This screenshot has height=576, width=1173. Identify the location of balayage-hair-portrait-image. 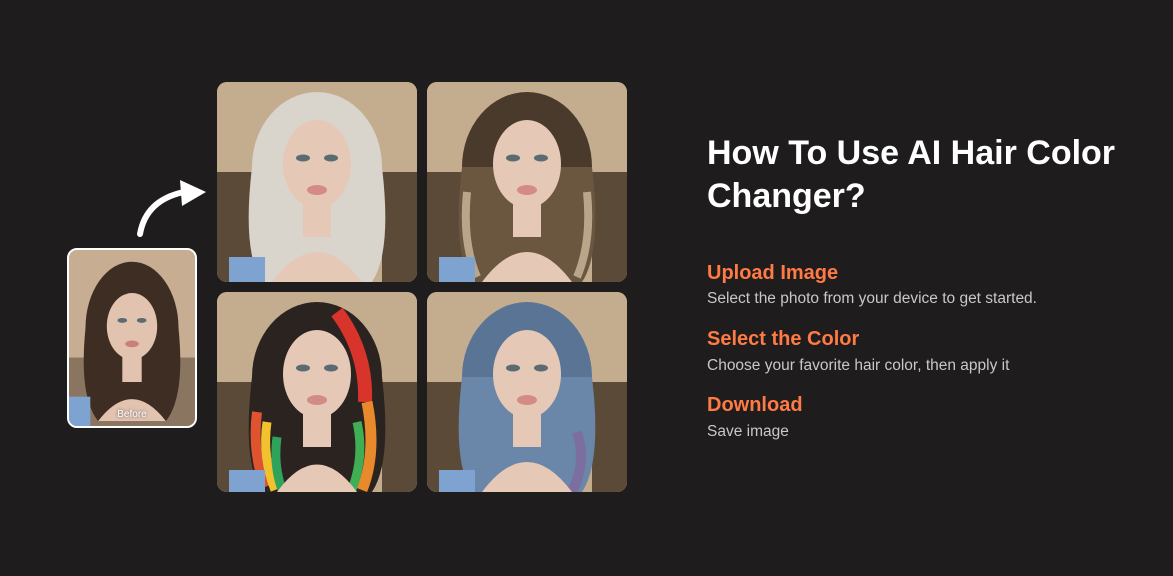
(527, 182).